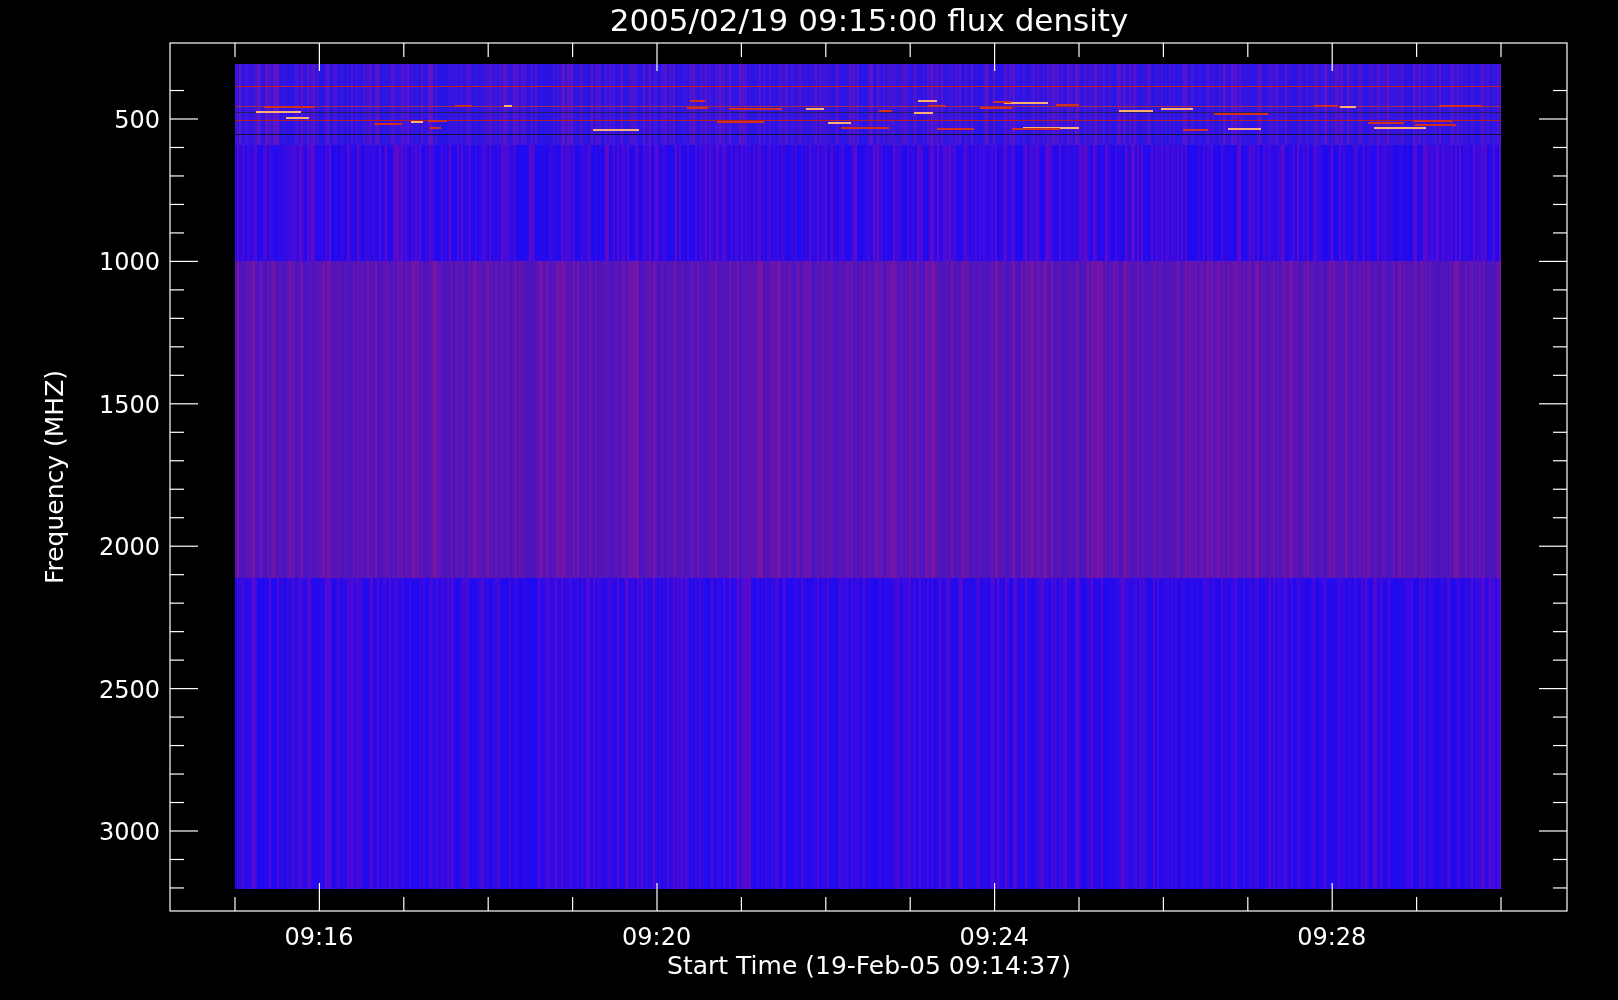  What do you see at coordinates (129, 262) in the screenshot?
I see `y-tick-label: 1000` at bounding box center [129, 262].